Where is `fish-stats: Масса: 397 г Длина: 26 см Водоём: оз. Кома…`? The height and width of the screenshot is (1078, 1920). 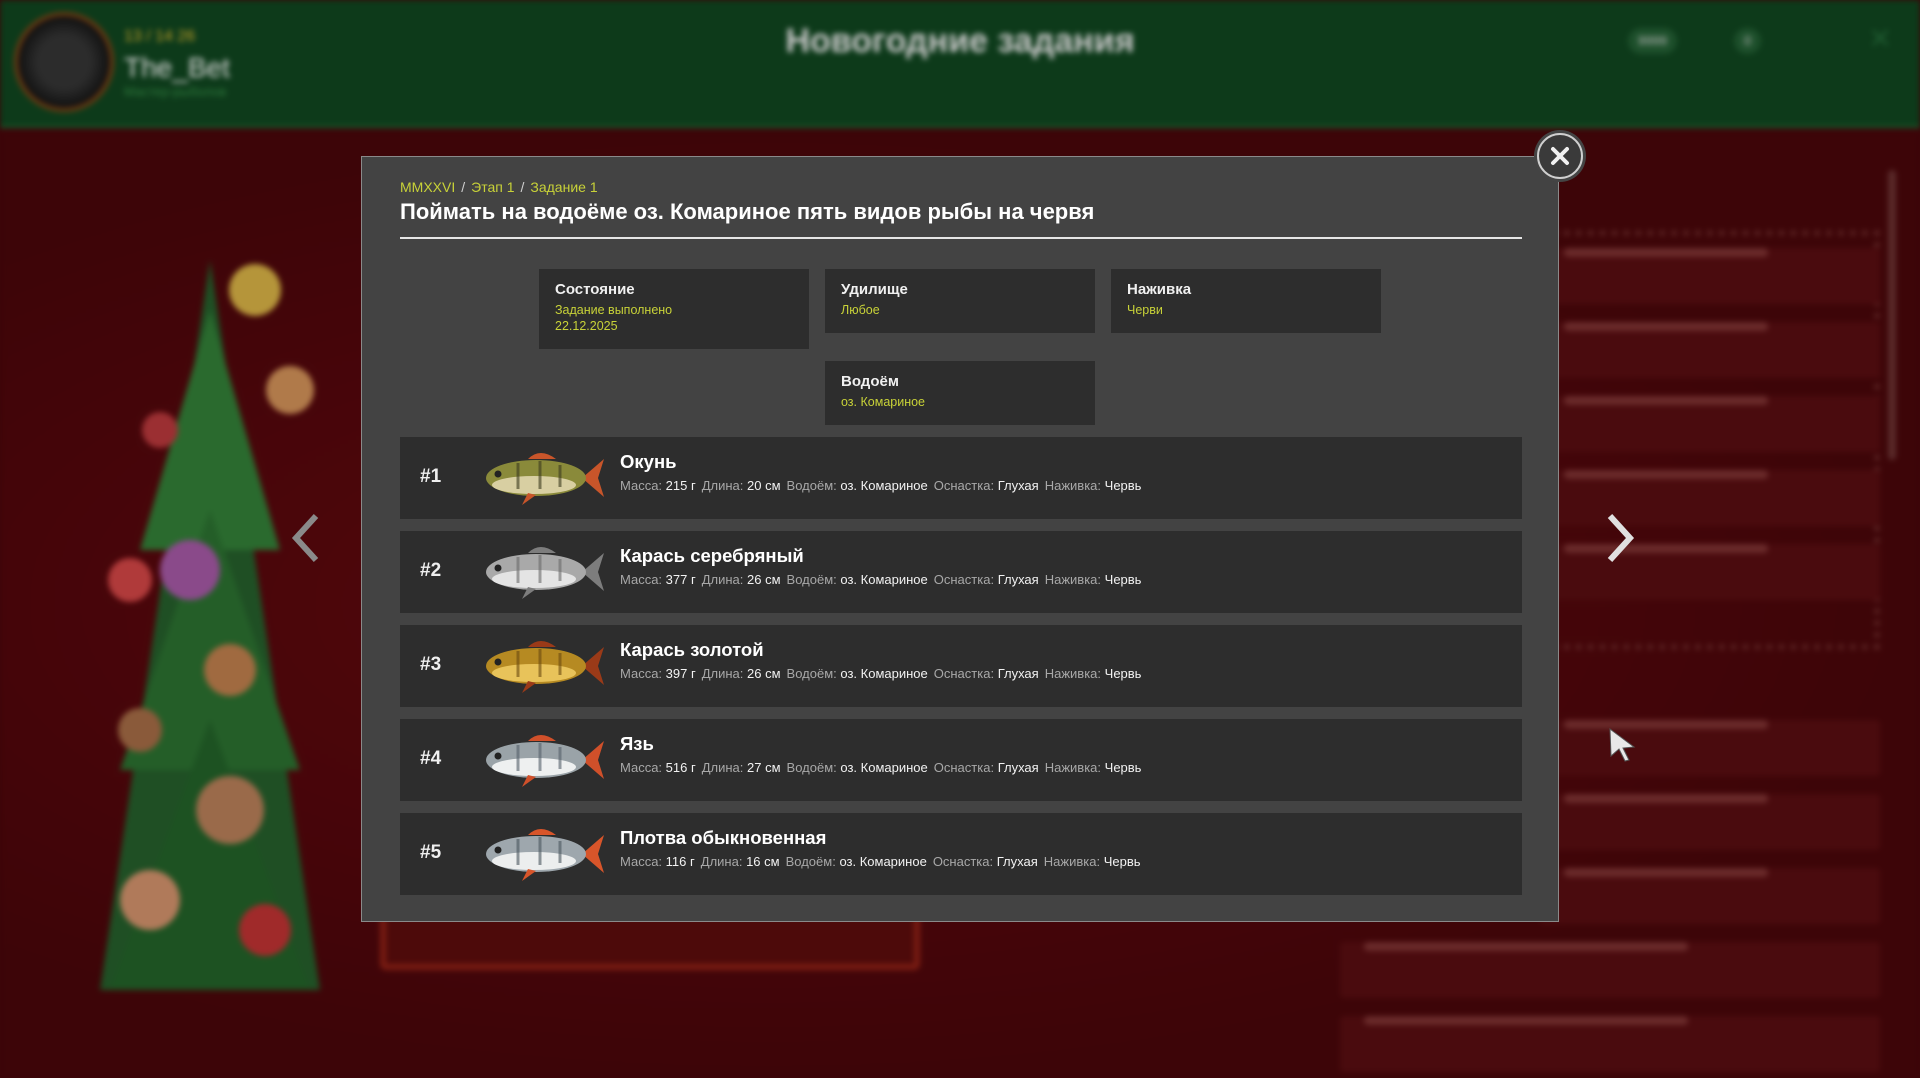 fish-stats: Масса: 397 г Длина: 26 см Водоём: оз. Кома… is located at coordinates (883, 673).